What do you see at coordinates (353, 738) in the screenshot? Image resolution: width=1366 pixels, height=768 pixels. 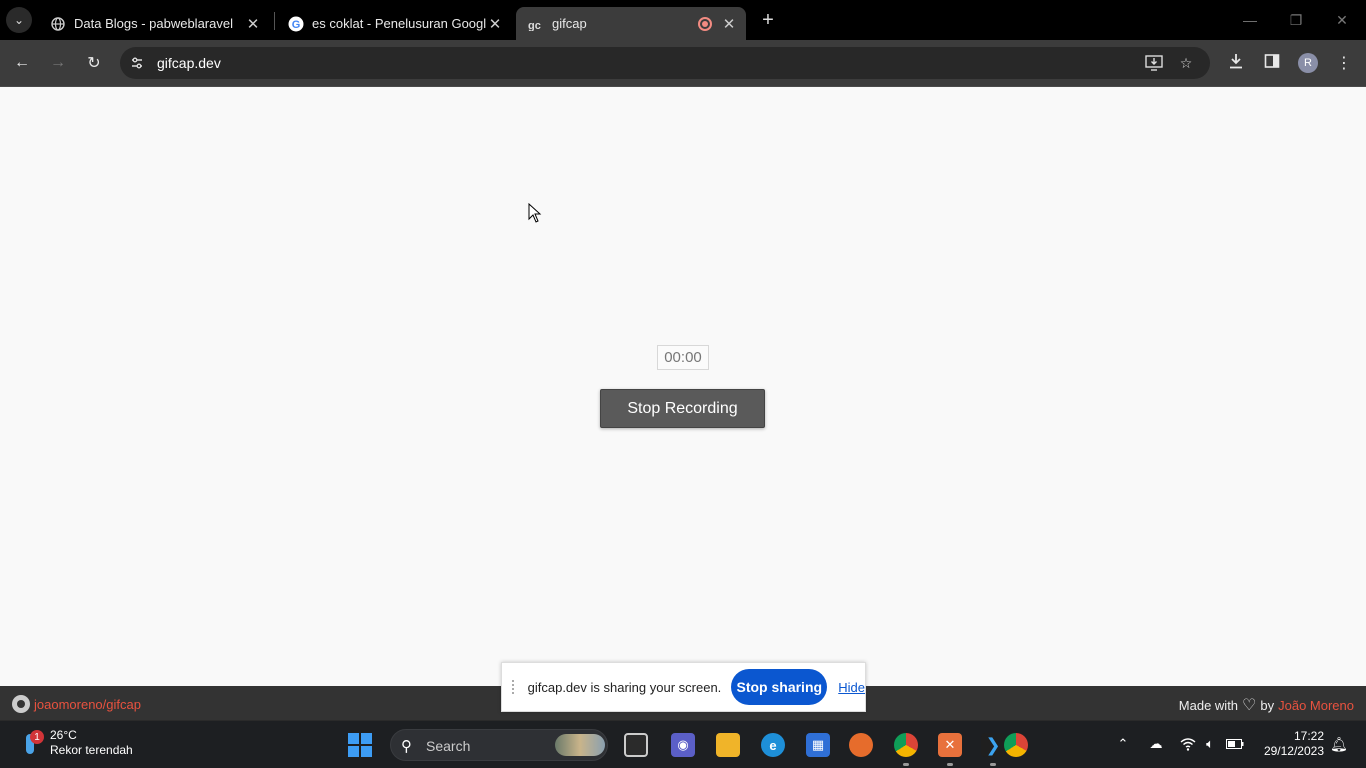 I see `windows-logo-icon` at bounding box center [353, 738].